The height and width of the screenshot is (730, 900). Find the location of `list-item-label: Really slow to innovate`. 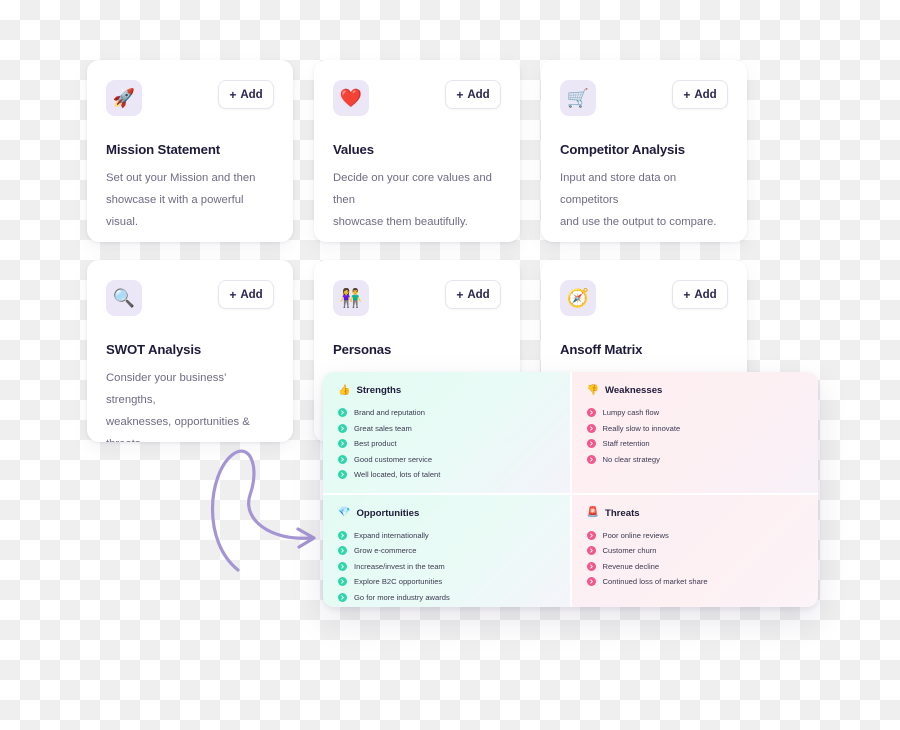

list-item-label: Really slow to innovate is located at coordinates (641, 428).